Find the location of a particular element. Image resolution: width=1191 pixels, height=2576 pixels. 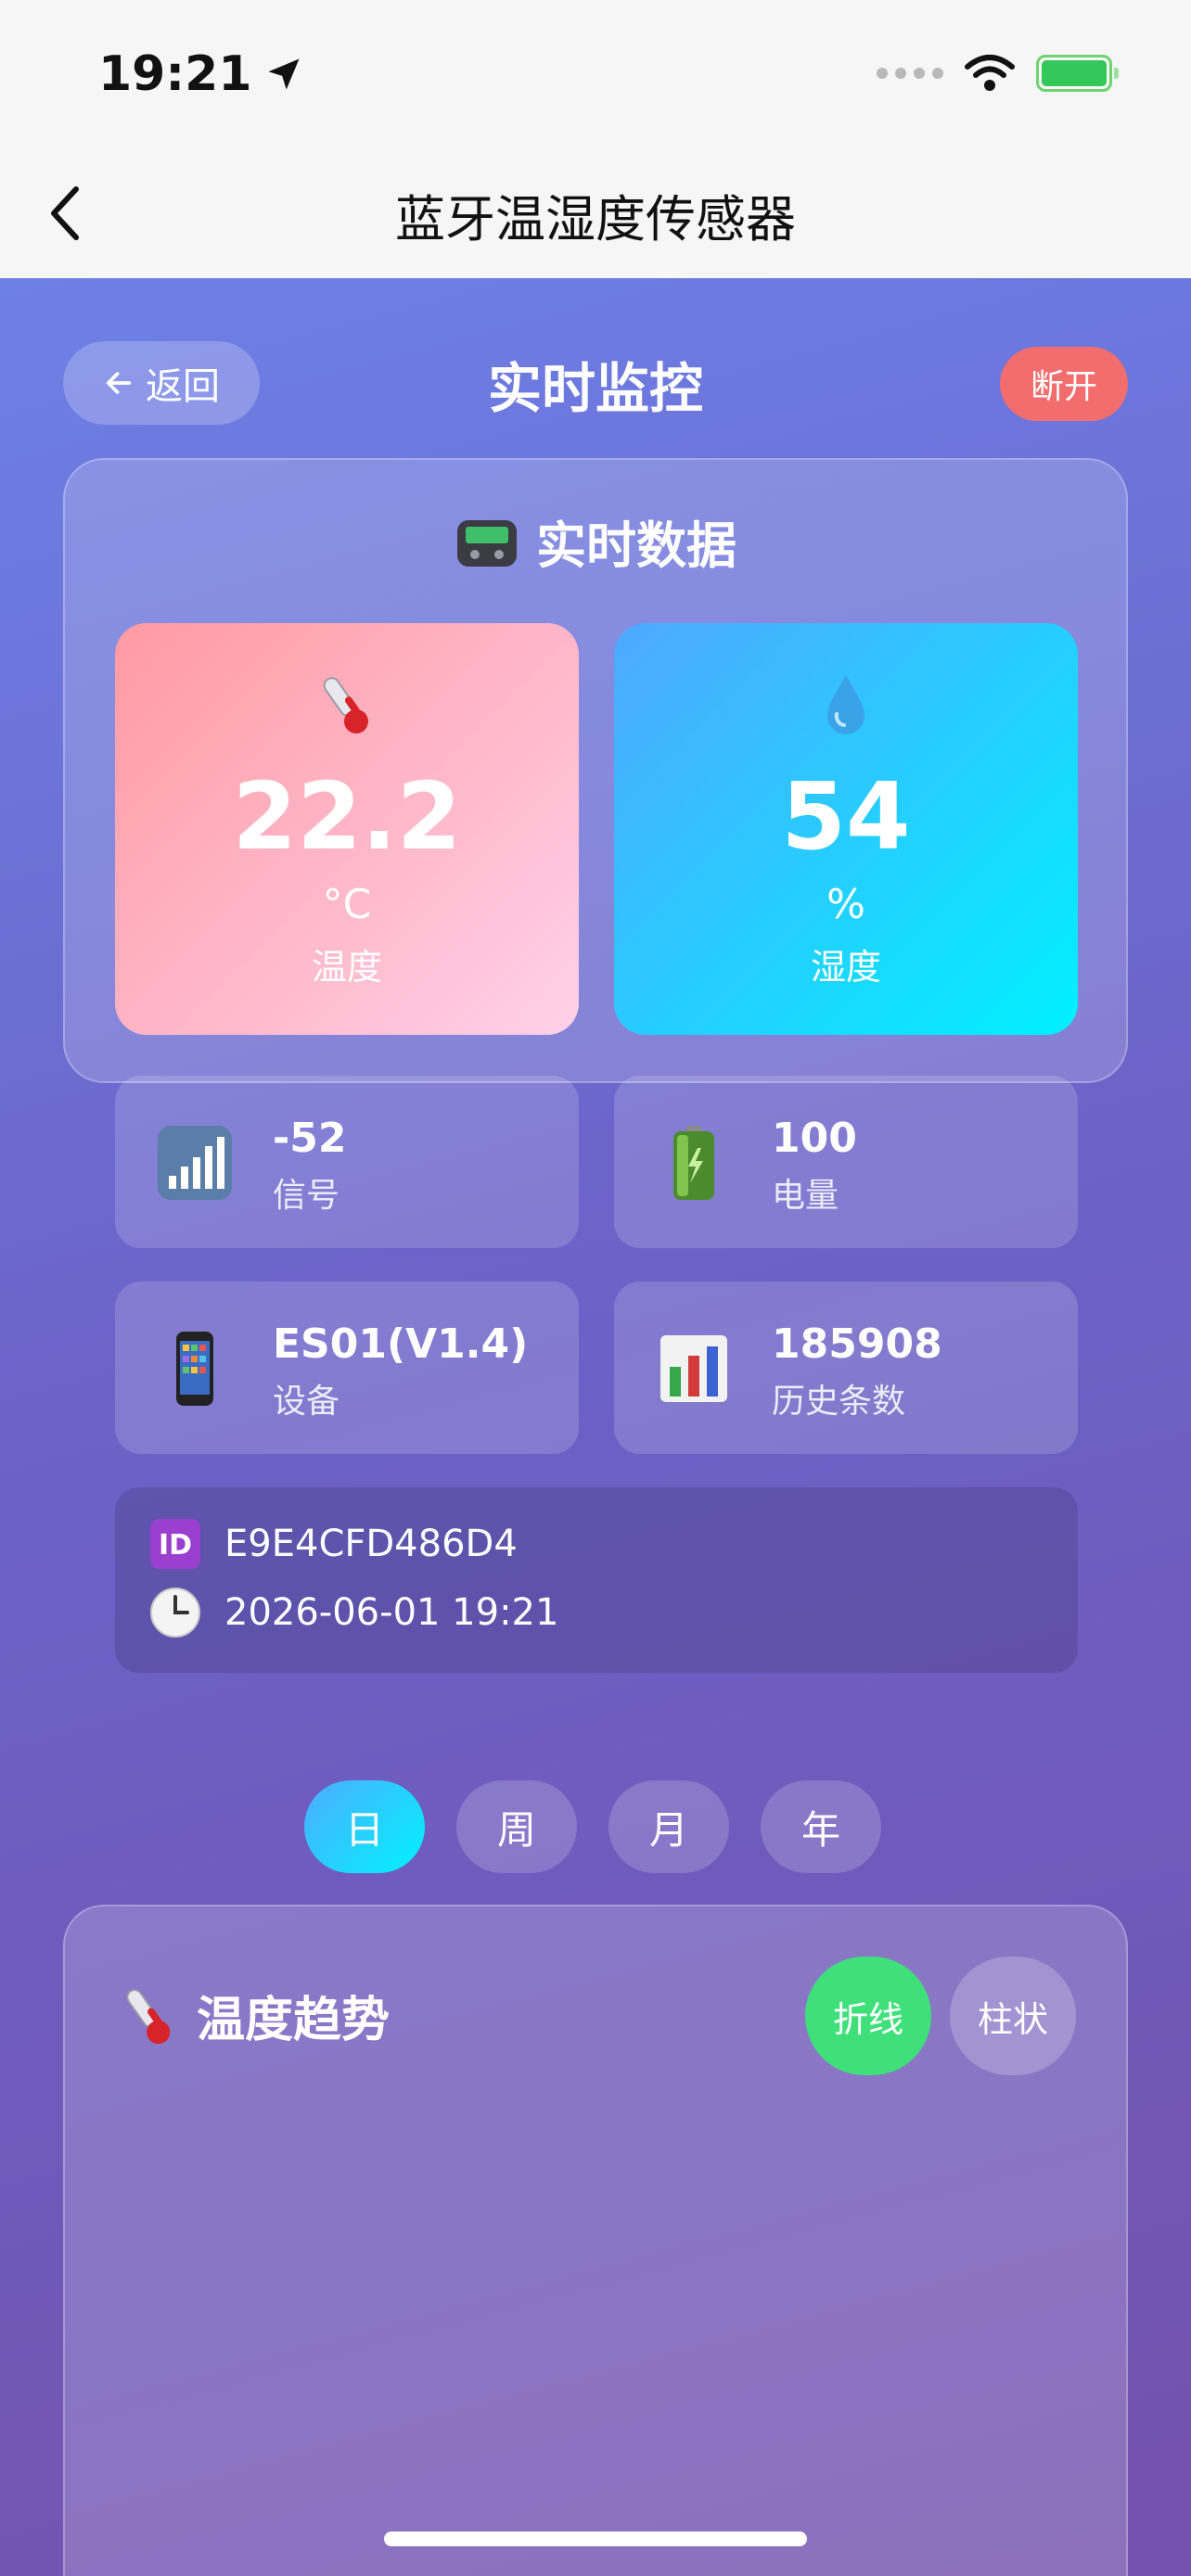

signal-label: 信号 is located at coordinates (306, 1196).